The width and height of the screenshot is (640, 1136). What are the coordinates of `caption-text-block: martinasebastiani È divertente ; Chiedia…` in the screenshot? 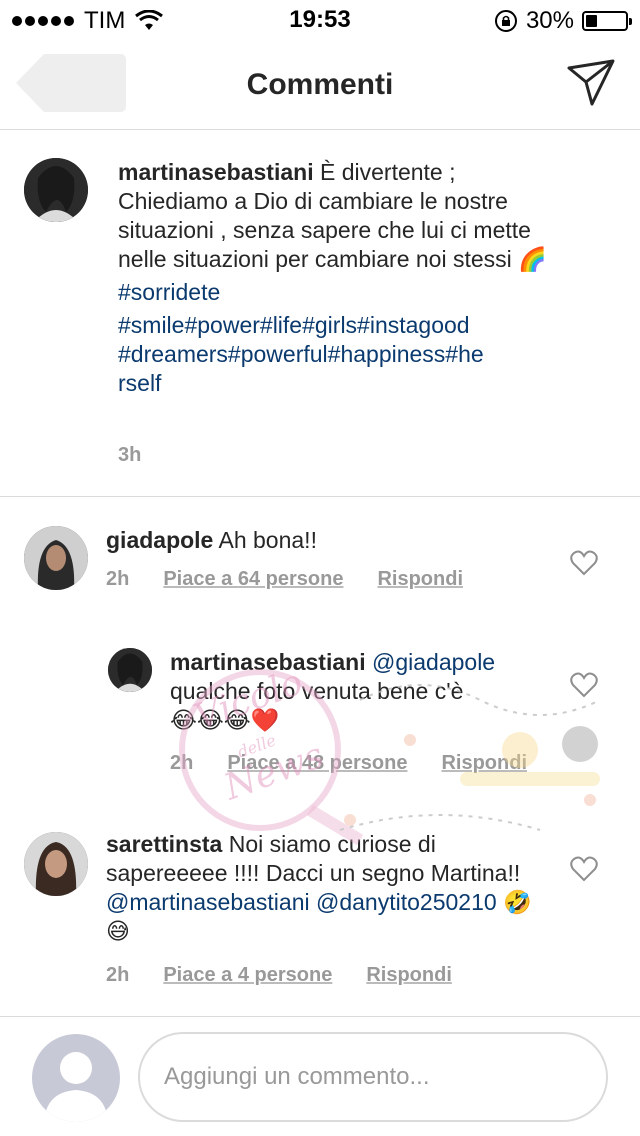 It's located at (333, 216).